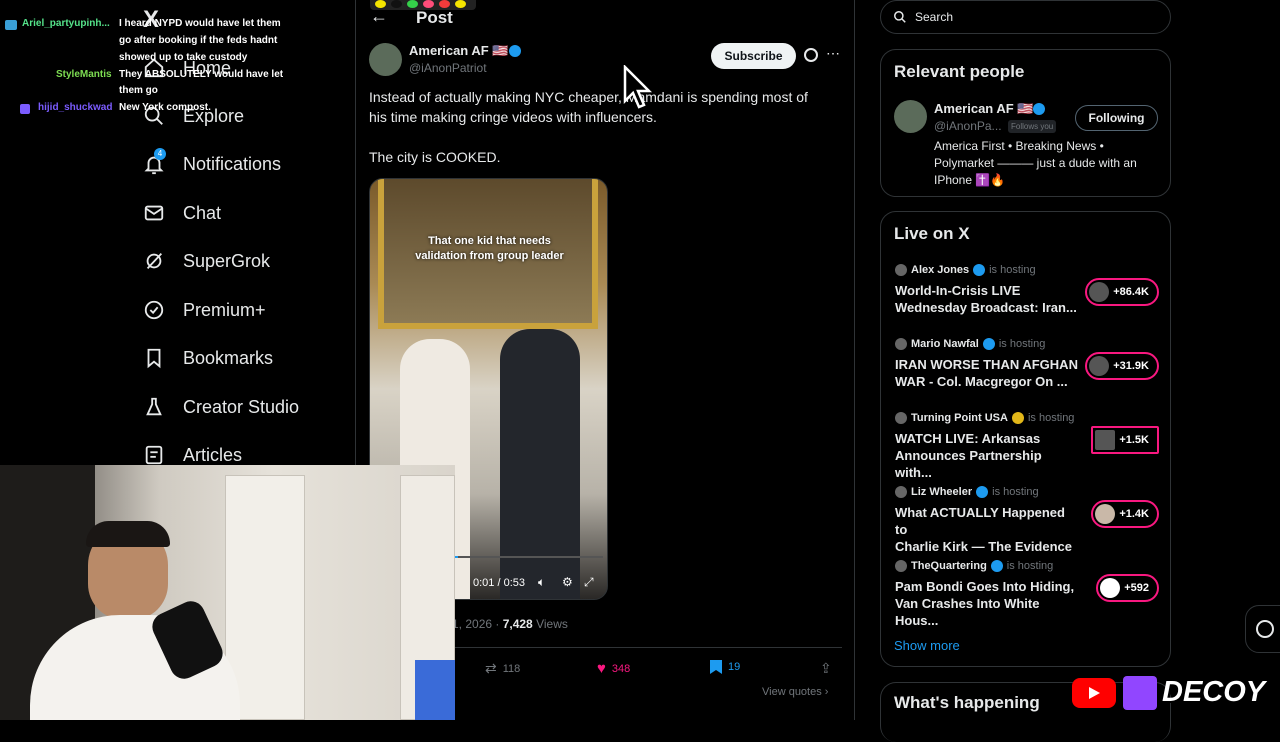 The width and height of the screenshot is (1280, 742). I want to click on host-name: Liz Wheeler, so click(942, 492).